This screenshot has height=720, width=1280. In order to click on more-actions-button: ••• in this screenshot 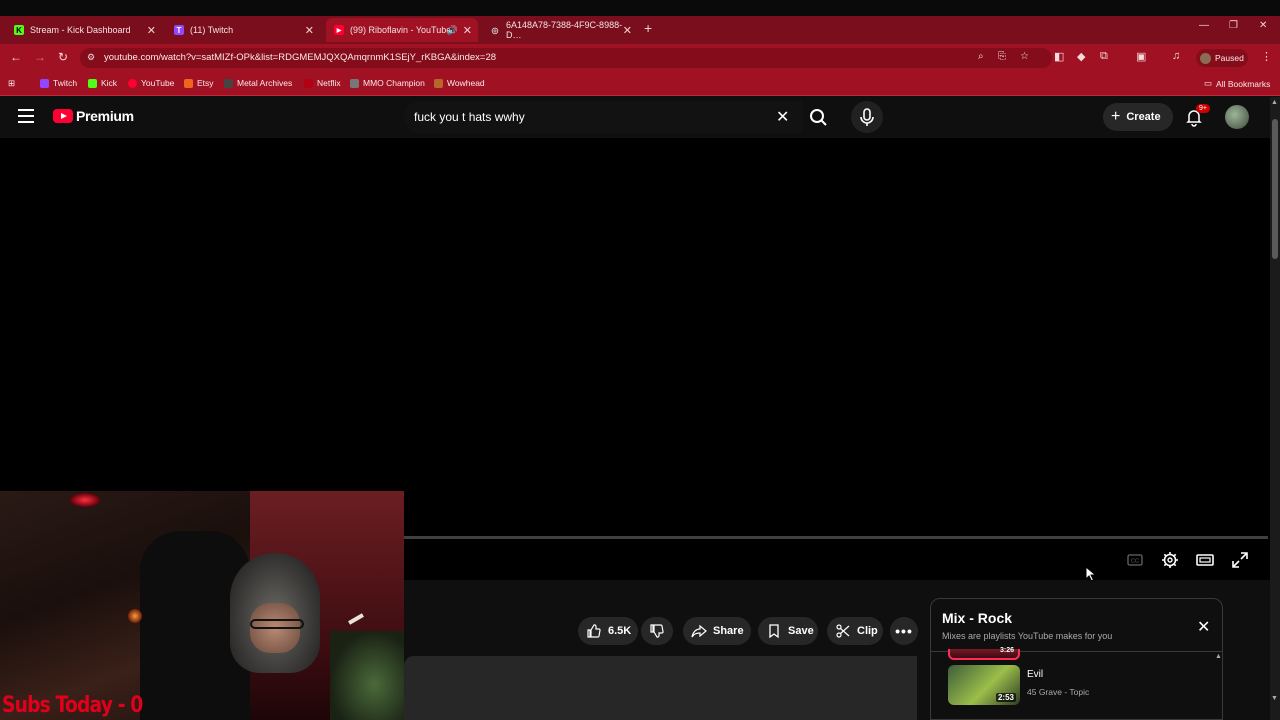, I will do `click(904, 631)`.